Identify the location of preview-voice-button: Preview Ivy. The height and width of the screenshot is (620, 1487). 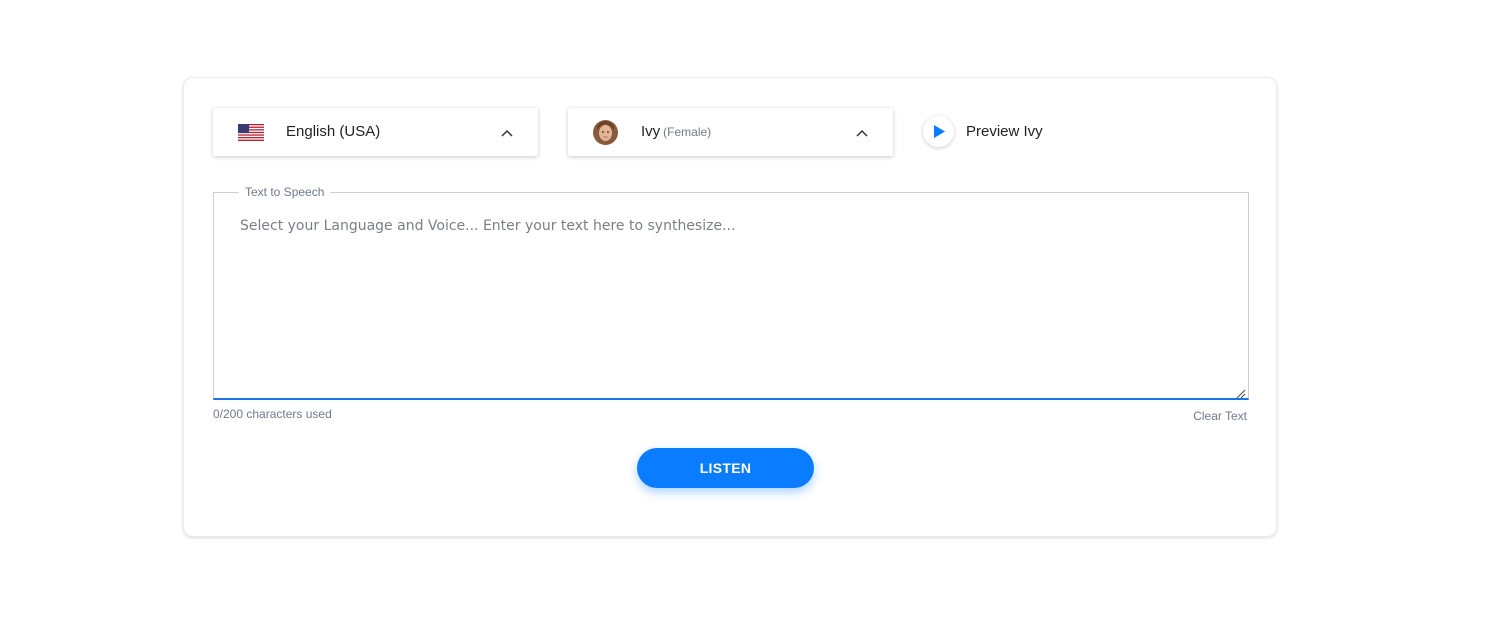
(983, 131).